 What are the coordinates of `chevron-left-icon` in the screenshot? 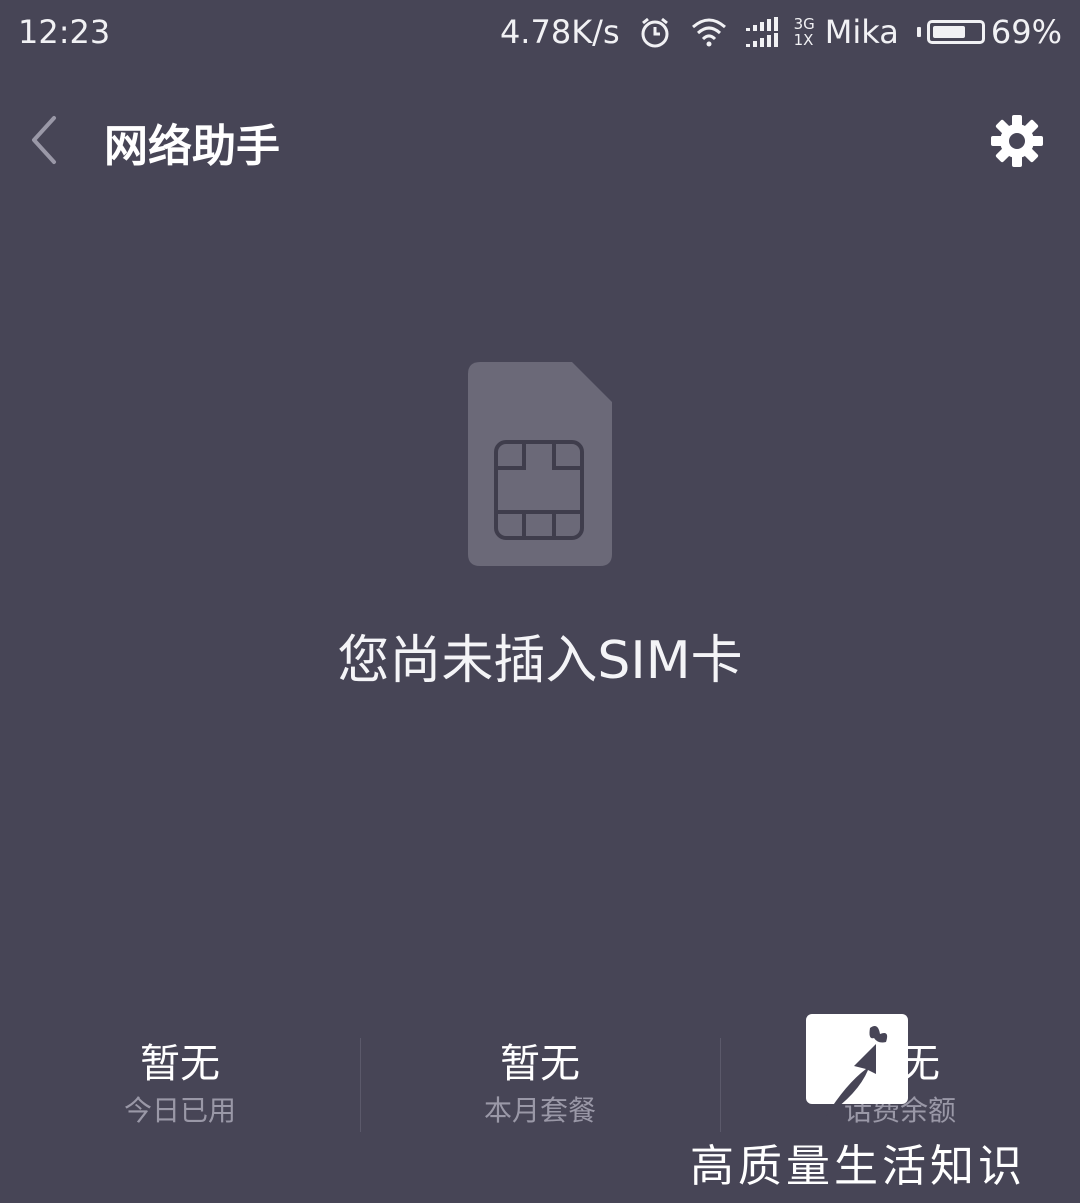 It's located at (46, 140).